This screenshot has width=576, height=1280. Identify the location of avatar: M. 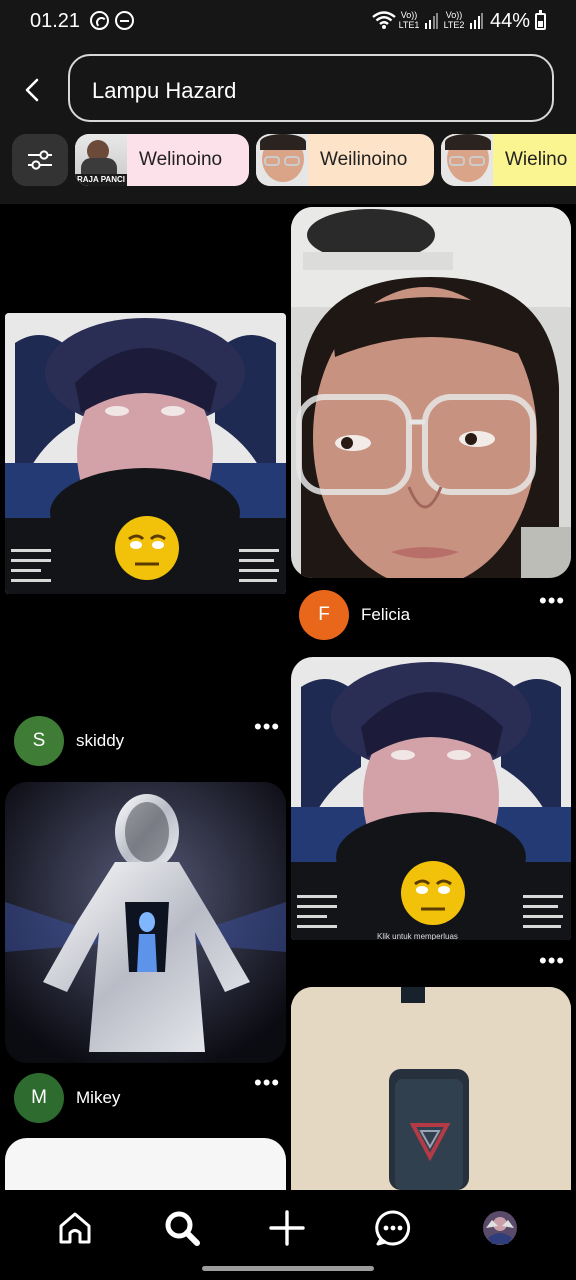
(39, 1098).